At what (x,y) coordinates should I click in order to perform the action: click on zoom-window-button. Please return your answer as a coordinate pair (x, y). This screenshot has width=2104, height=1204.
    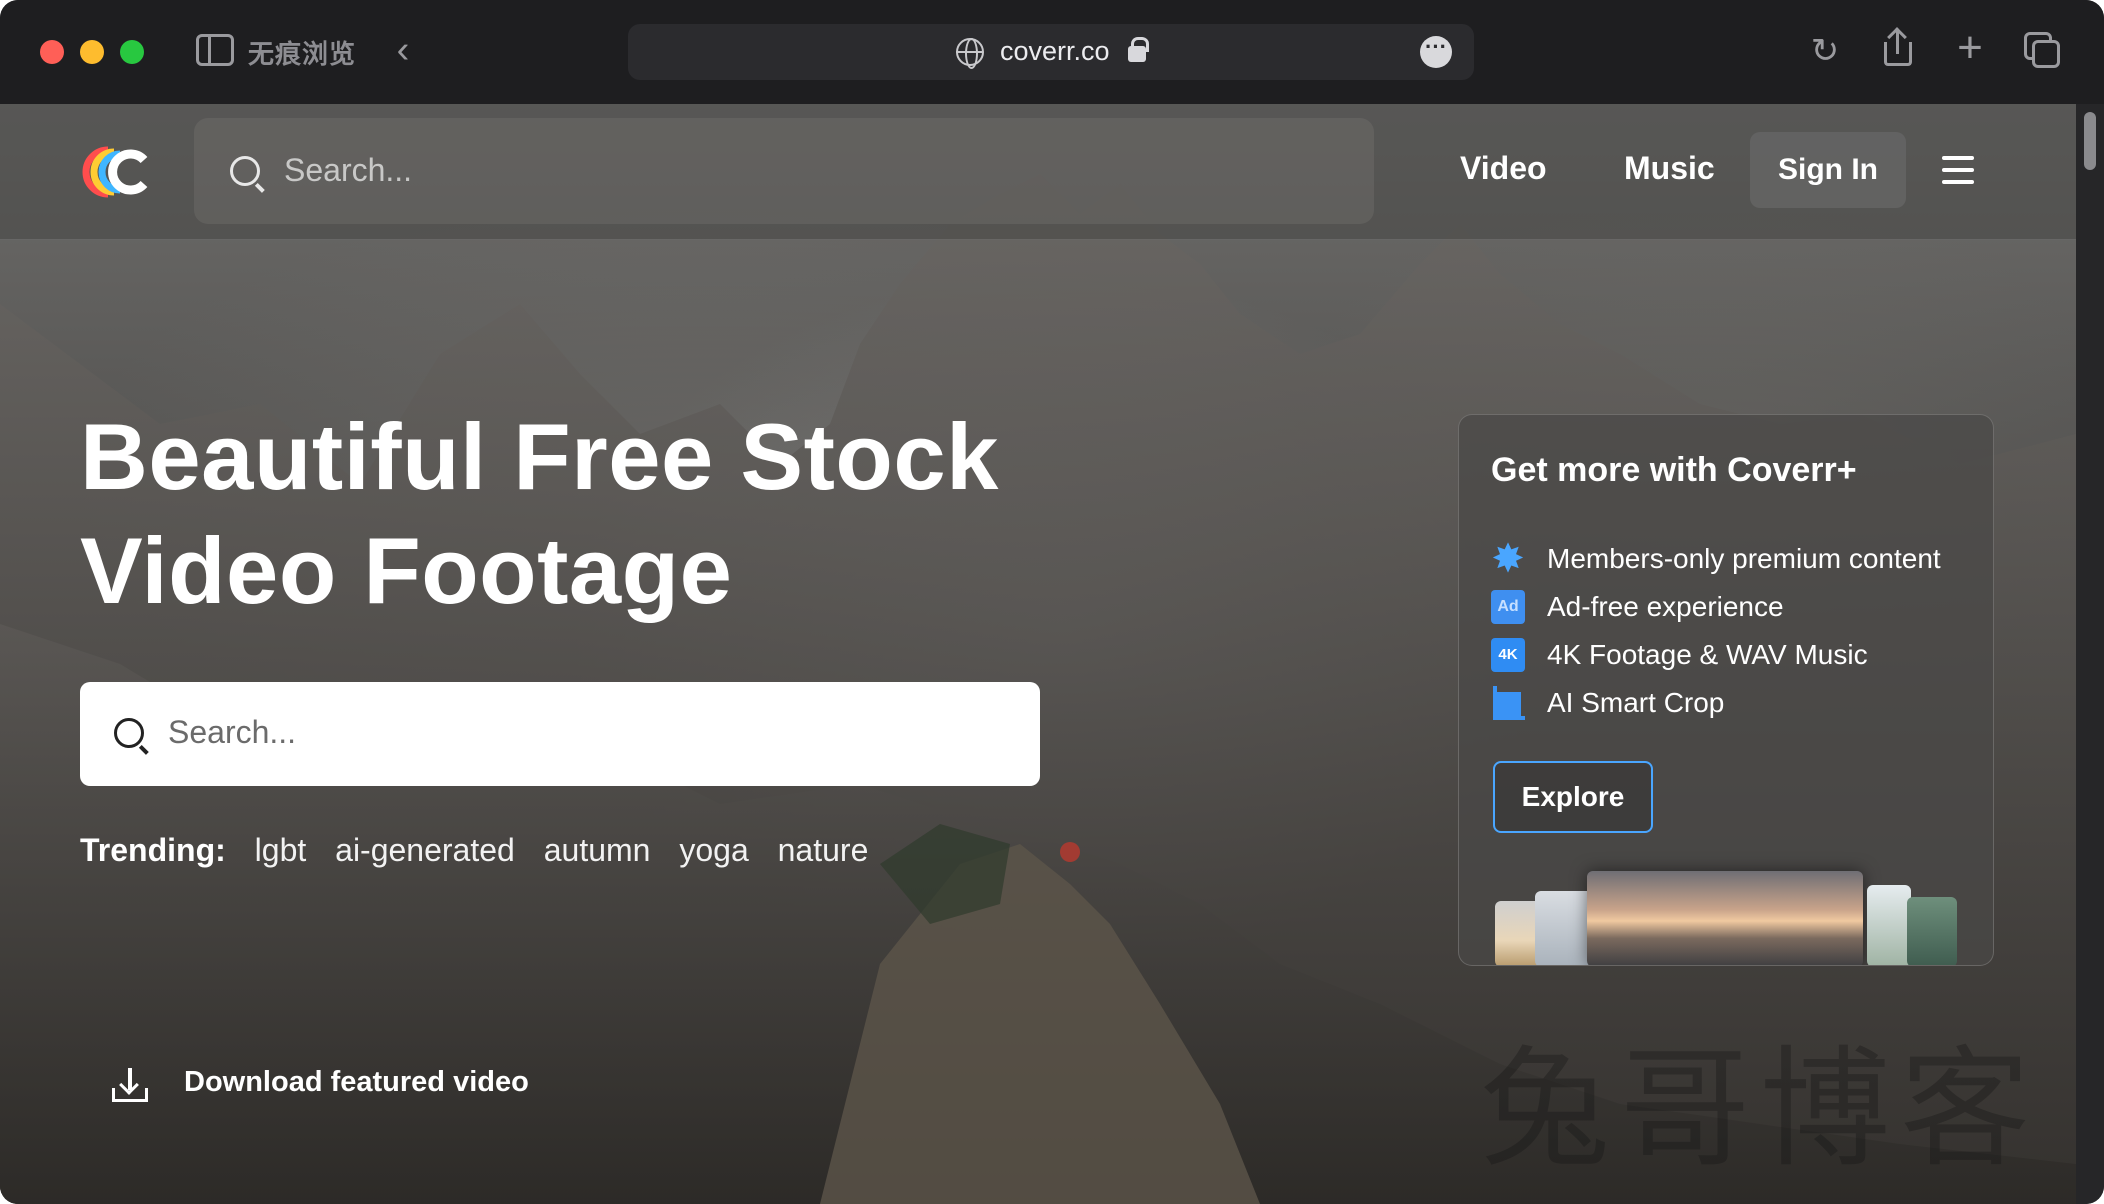
    Looking at the image, I should click on (132, 52).